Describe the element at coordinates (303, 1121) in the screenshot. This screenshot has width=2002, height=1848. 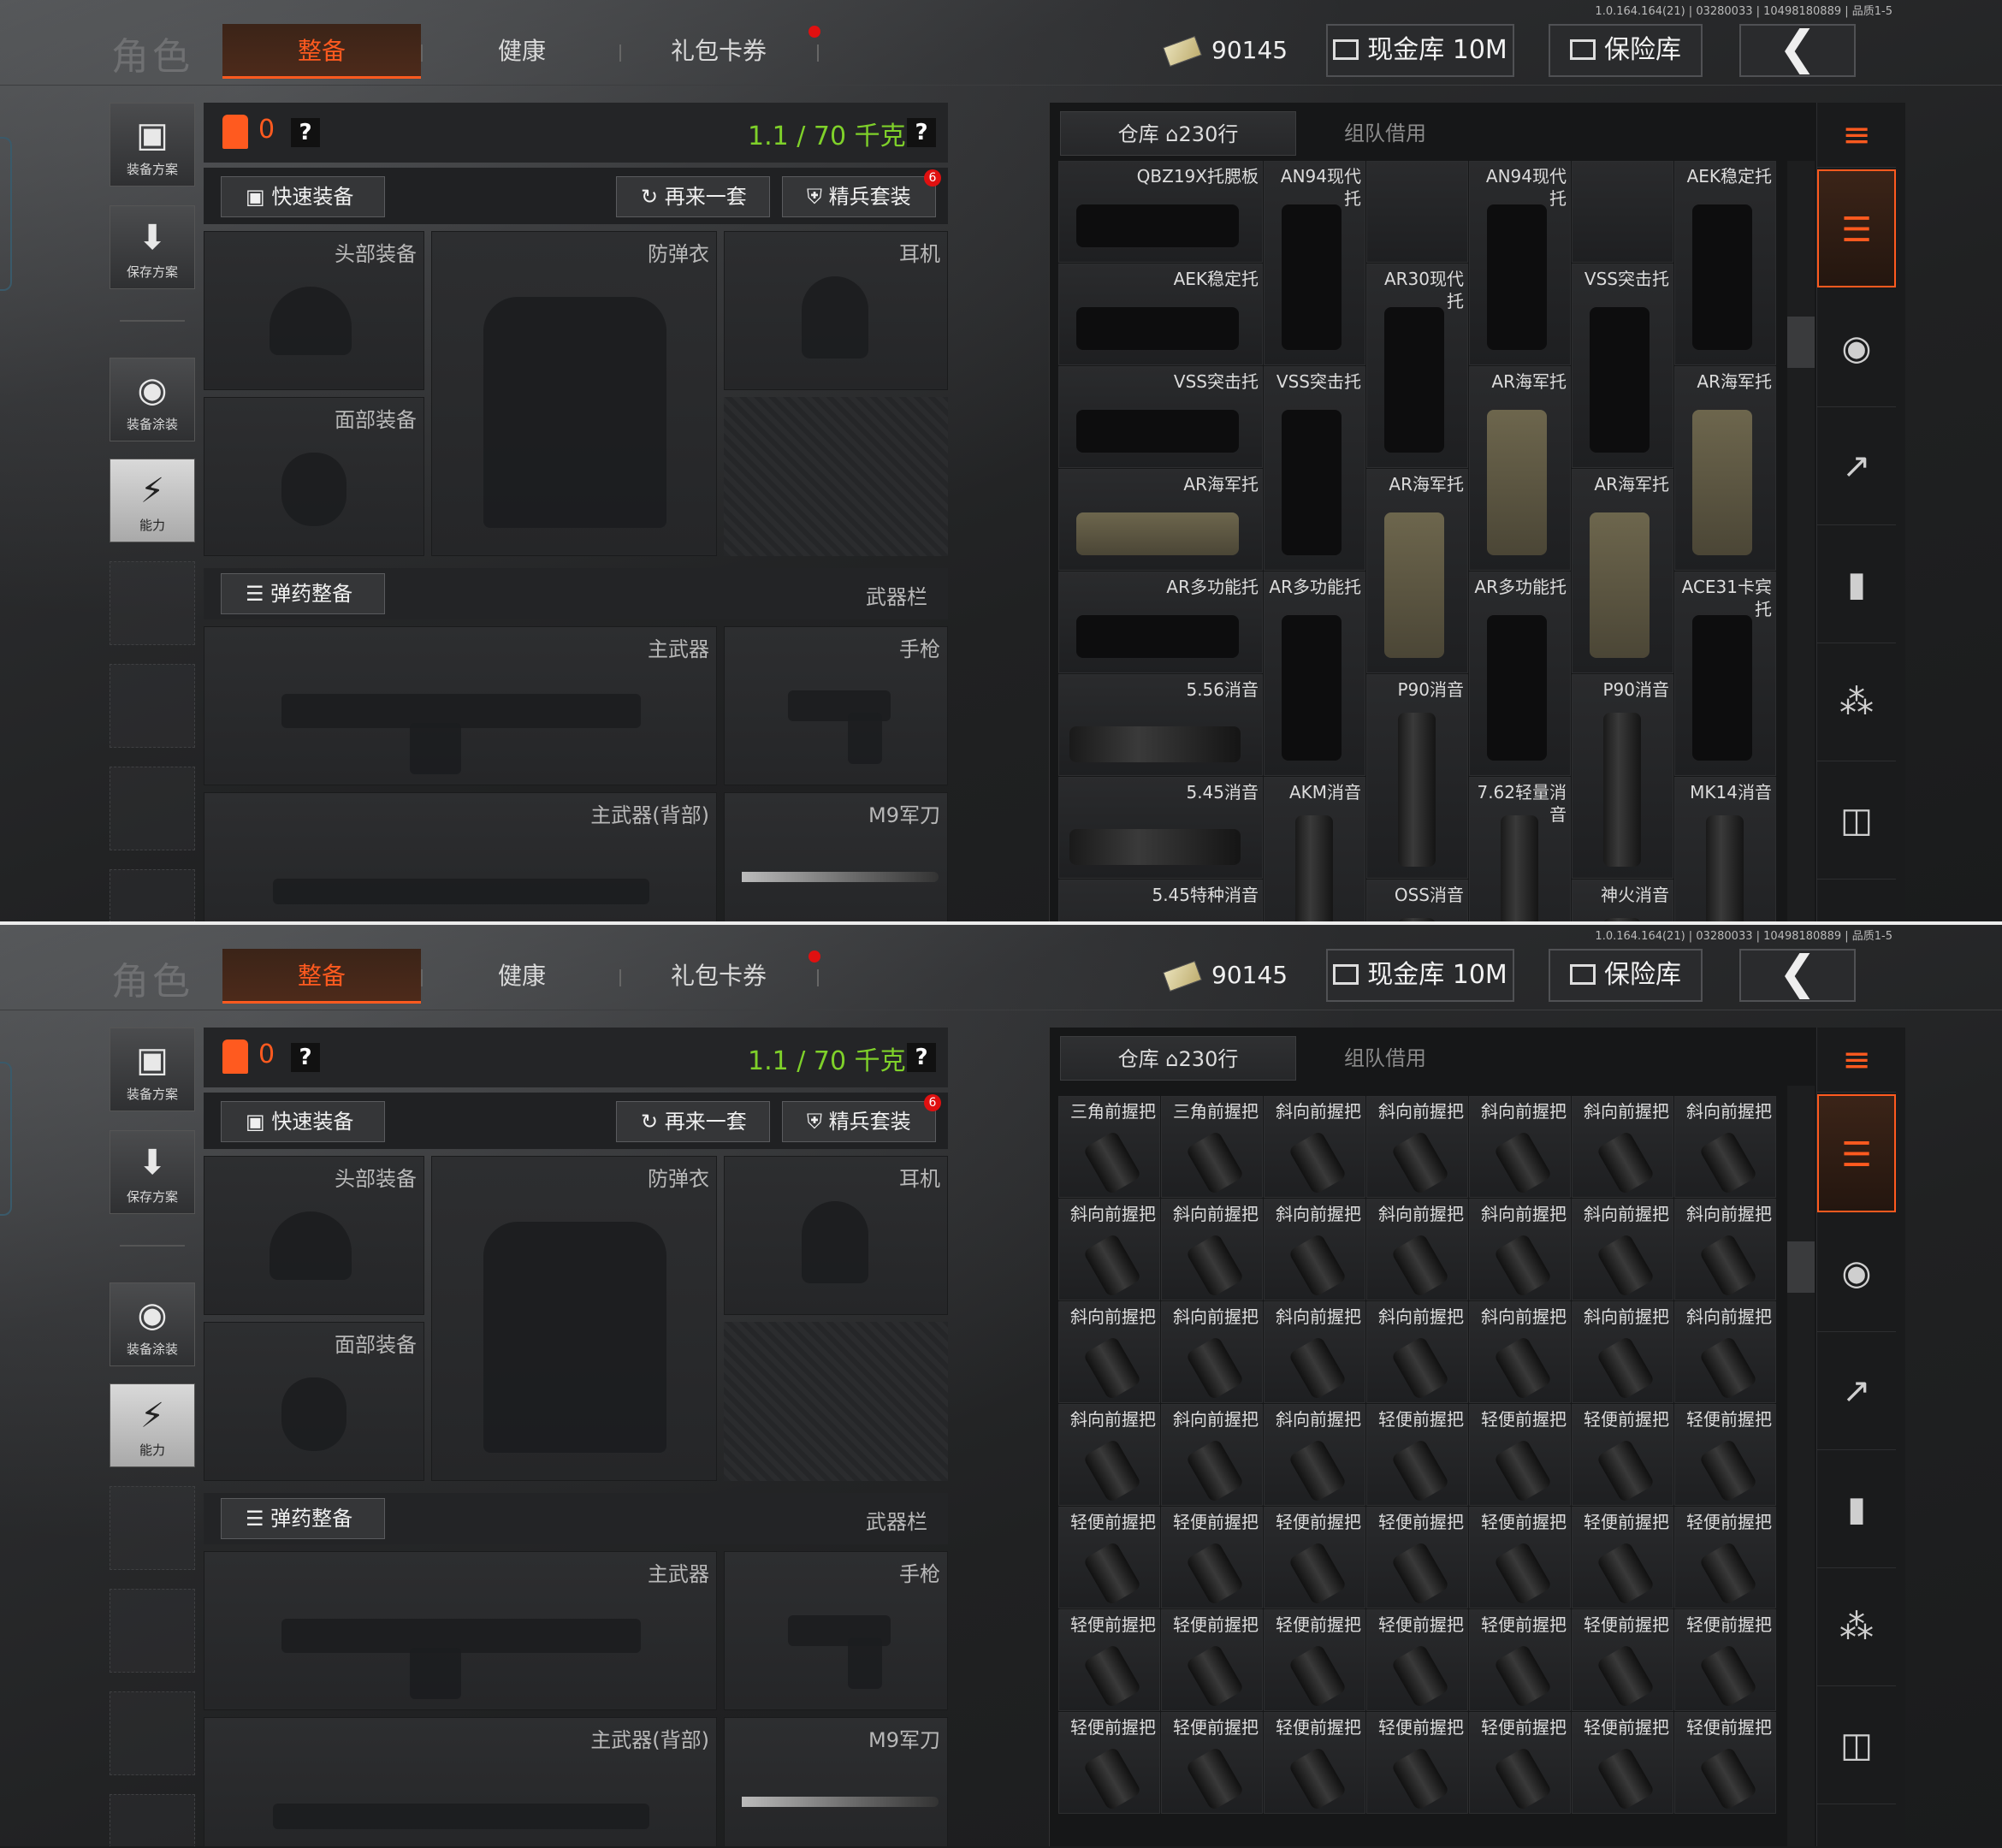
I see `quick-equip-button: ▣ 快速装备` at that location.